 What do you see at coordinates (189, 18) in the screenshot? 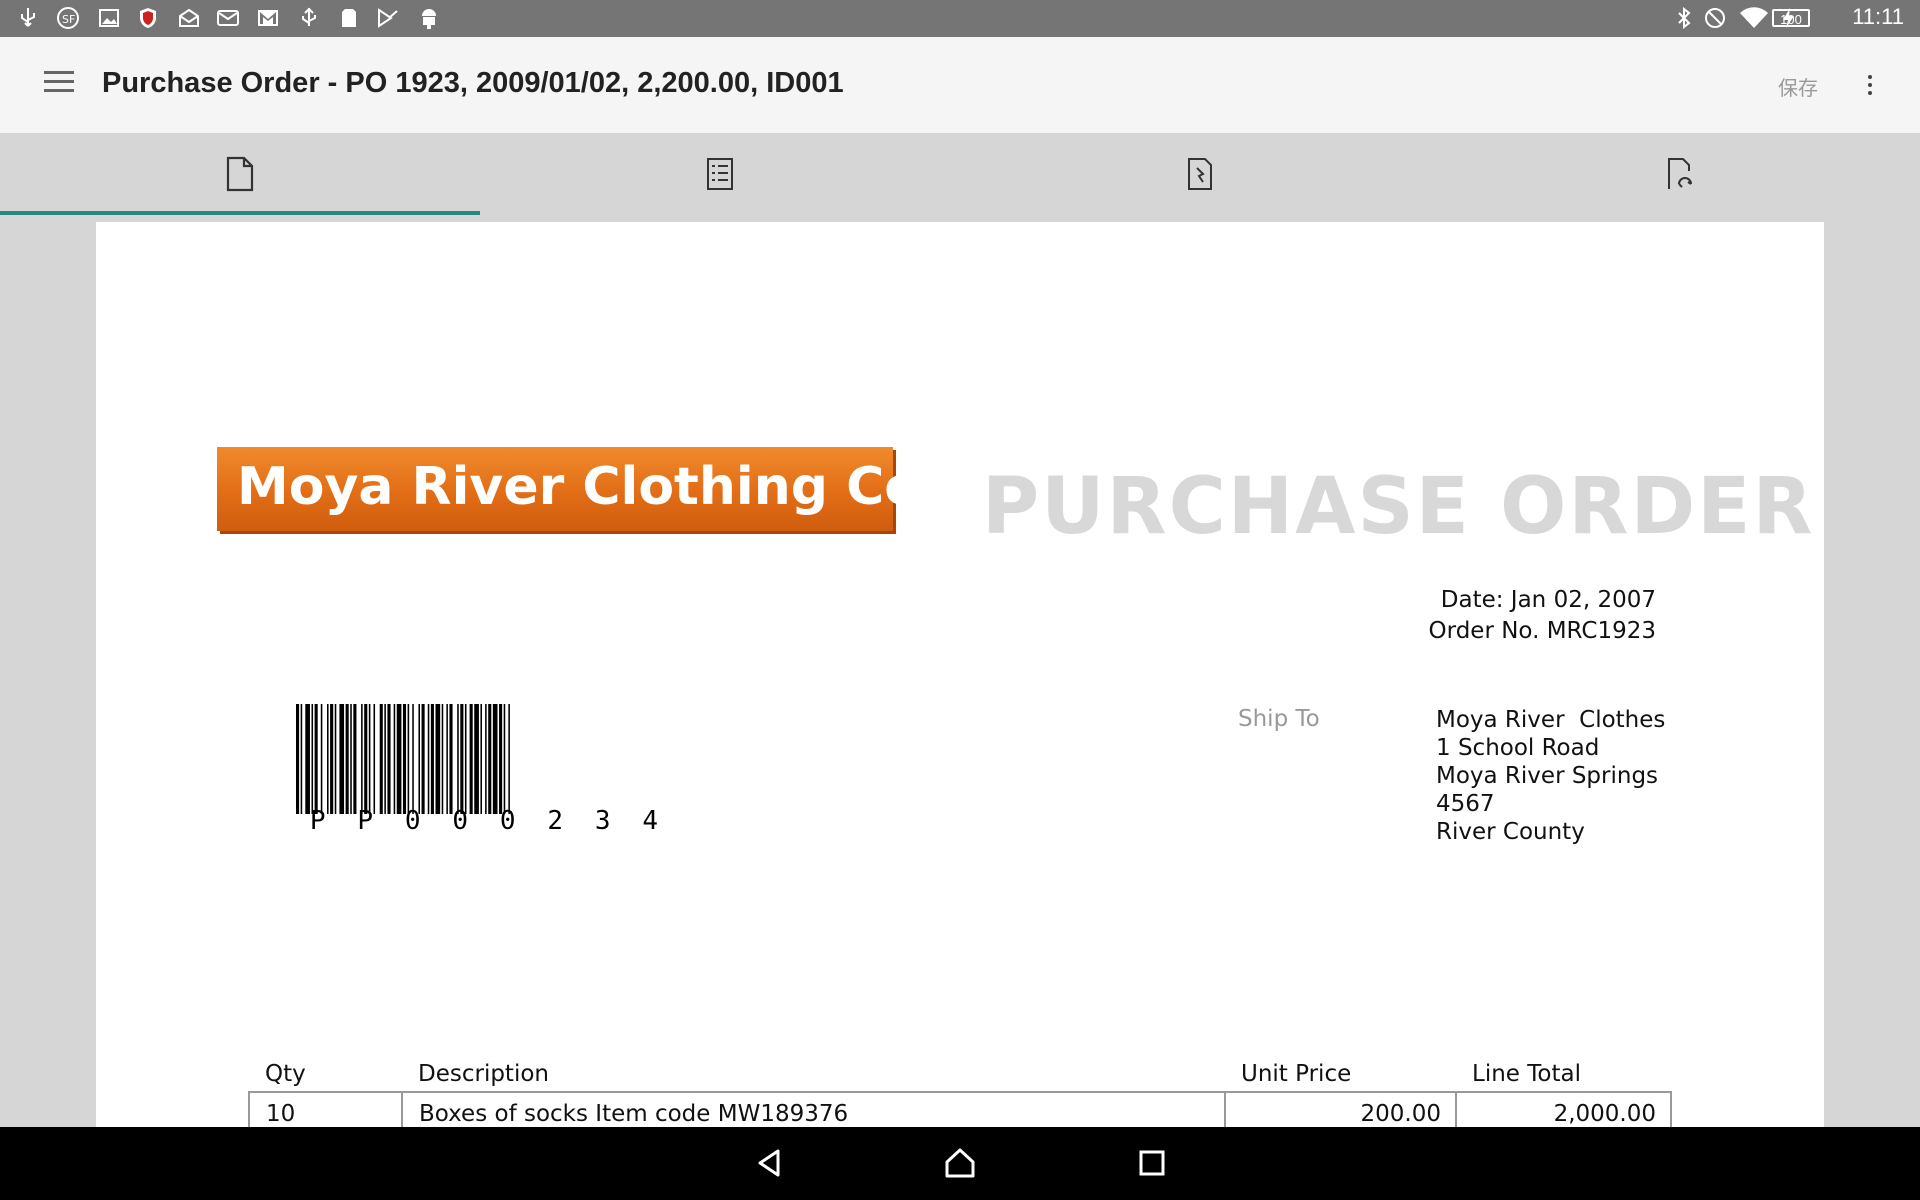
I see `mail-open-icon` at bounding box center [189, 18].